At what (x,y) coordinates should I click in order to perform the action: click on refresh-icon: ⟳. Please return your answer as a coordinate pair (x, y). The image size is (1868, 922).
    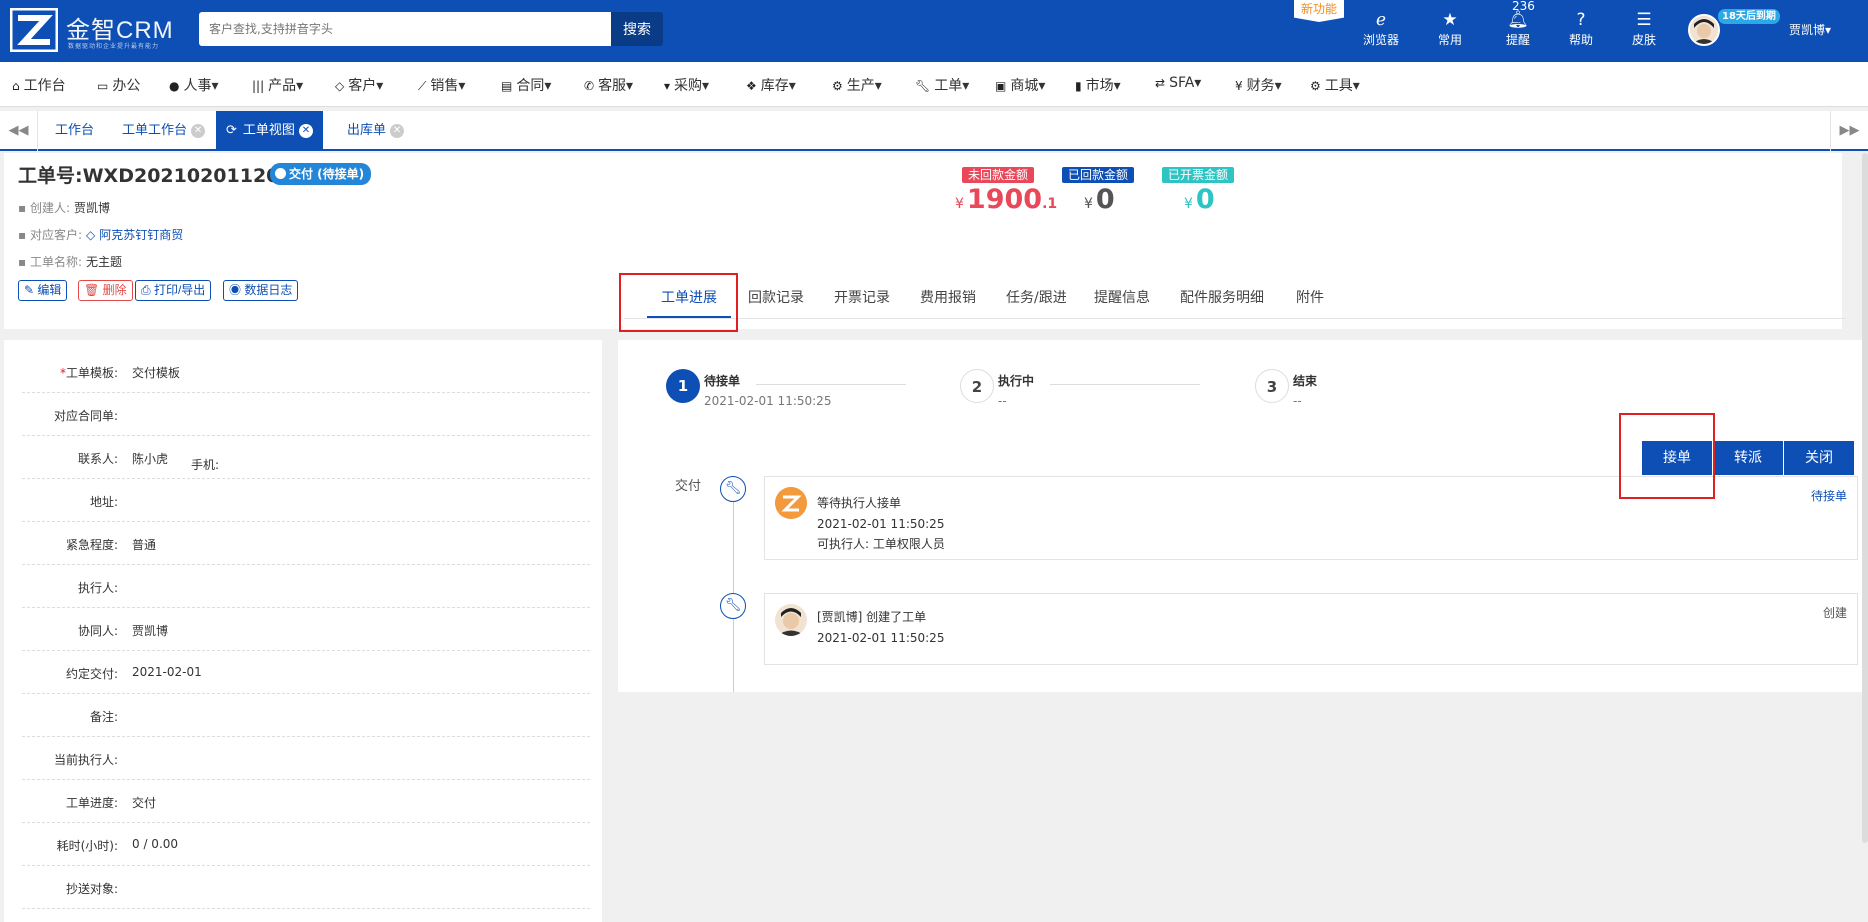
    Looking at the image, I should click on (231, 130).